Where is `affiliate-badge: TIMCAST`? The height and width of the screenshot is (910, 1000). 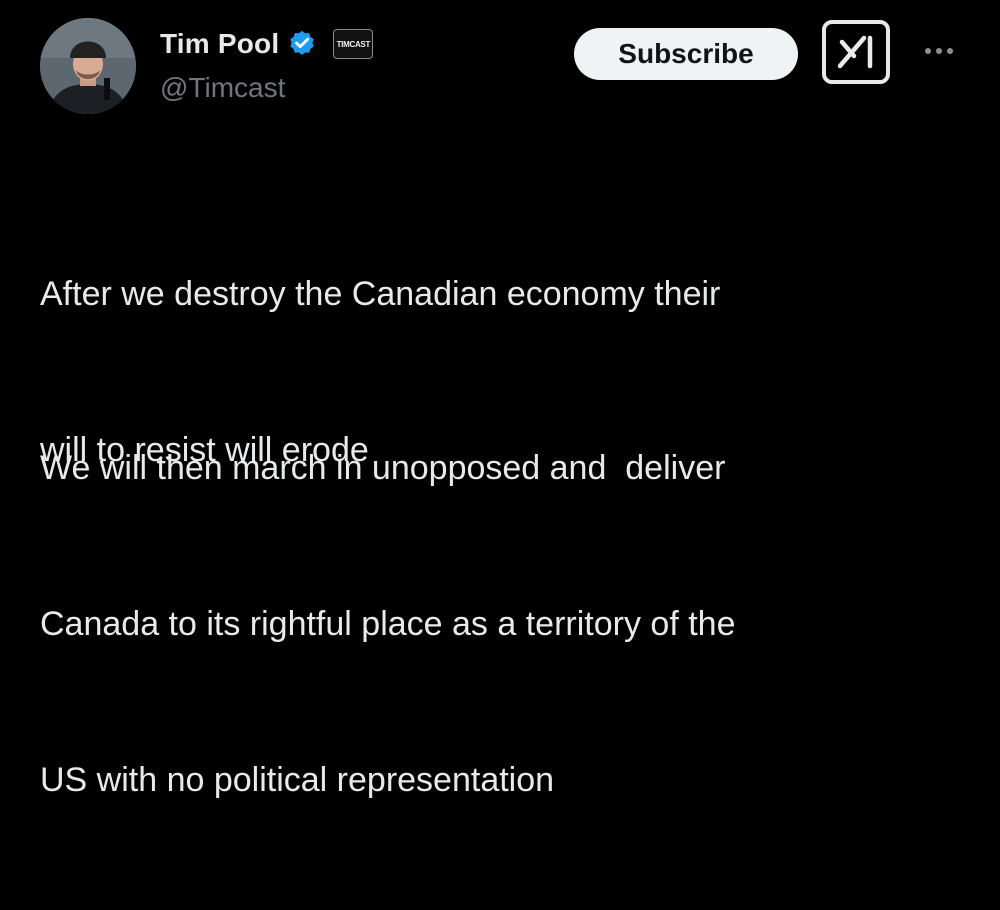
affiliate-badge: TIMCAST is located at coordinates (353, 44).